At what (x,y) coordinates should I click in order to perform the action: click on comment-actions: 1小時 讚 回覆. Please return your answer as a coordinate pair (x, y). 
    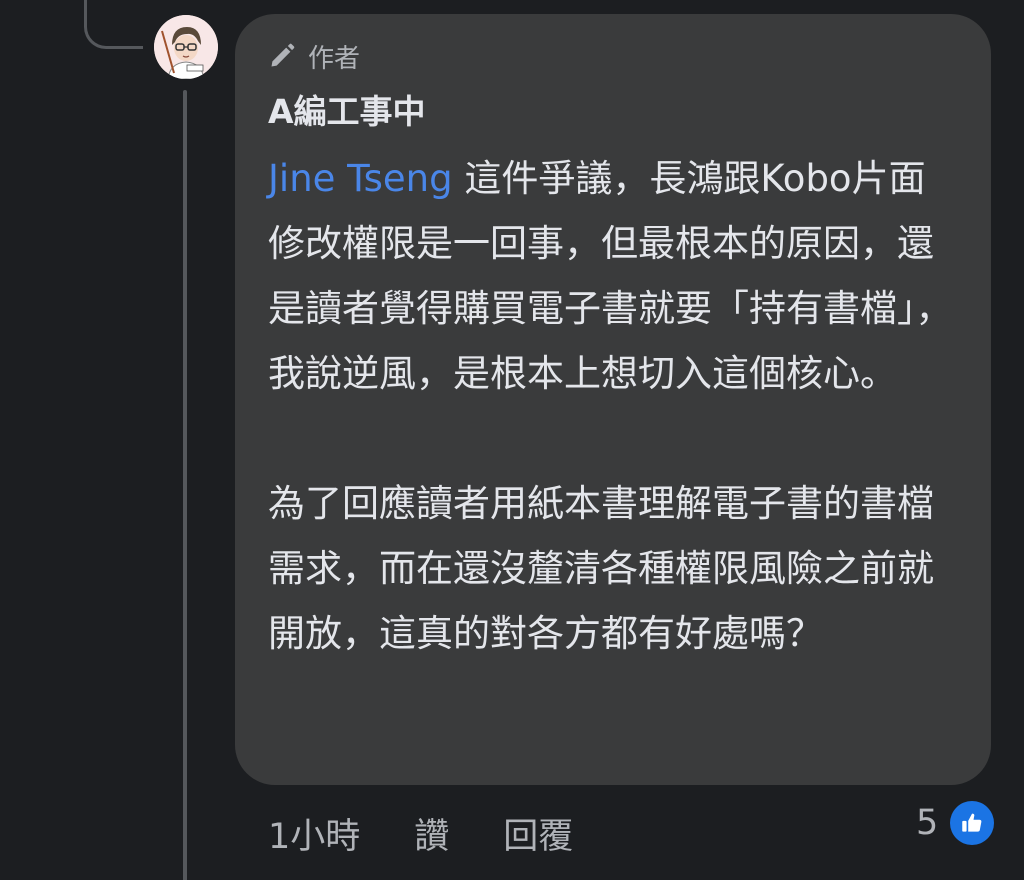
    Looking at the image, I should click on (420, 833).